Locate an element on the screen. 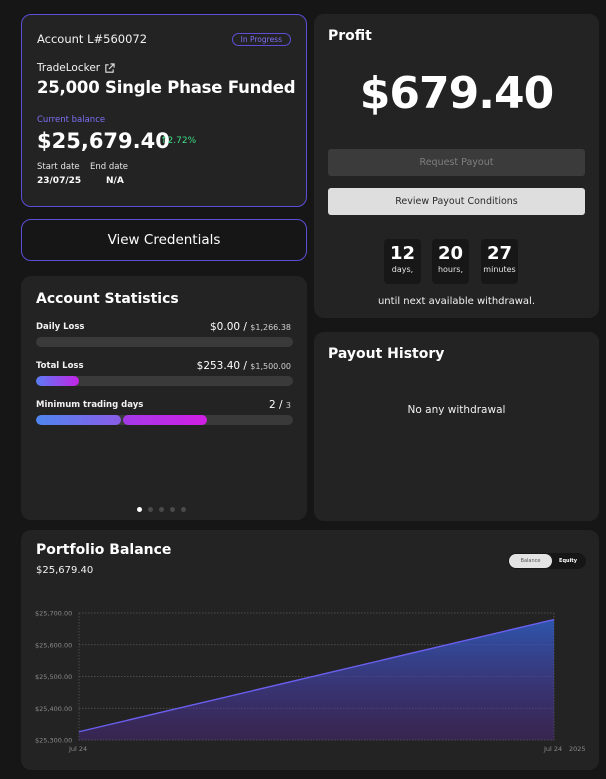  y-tick-label: $25,600.00 is located at coordinates (53, 645).